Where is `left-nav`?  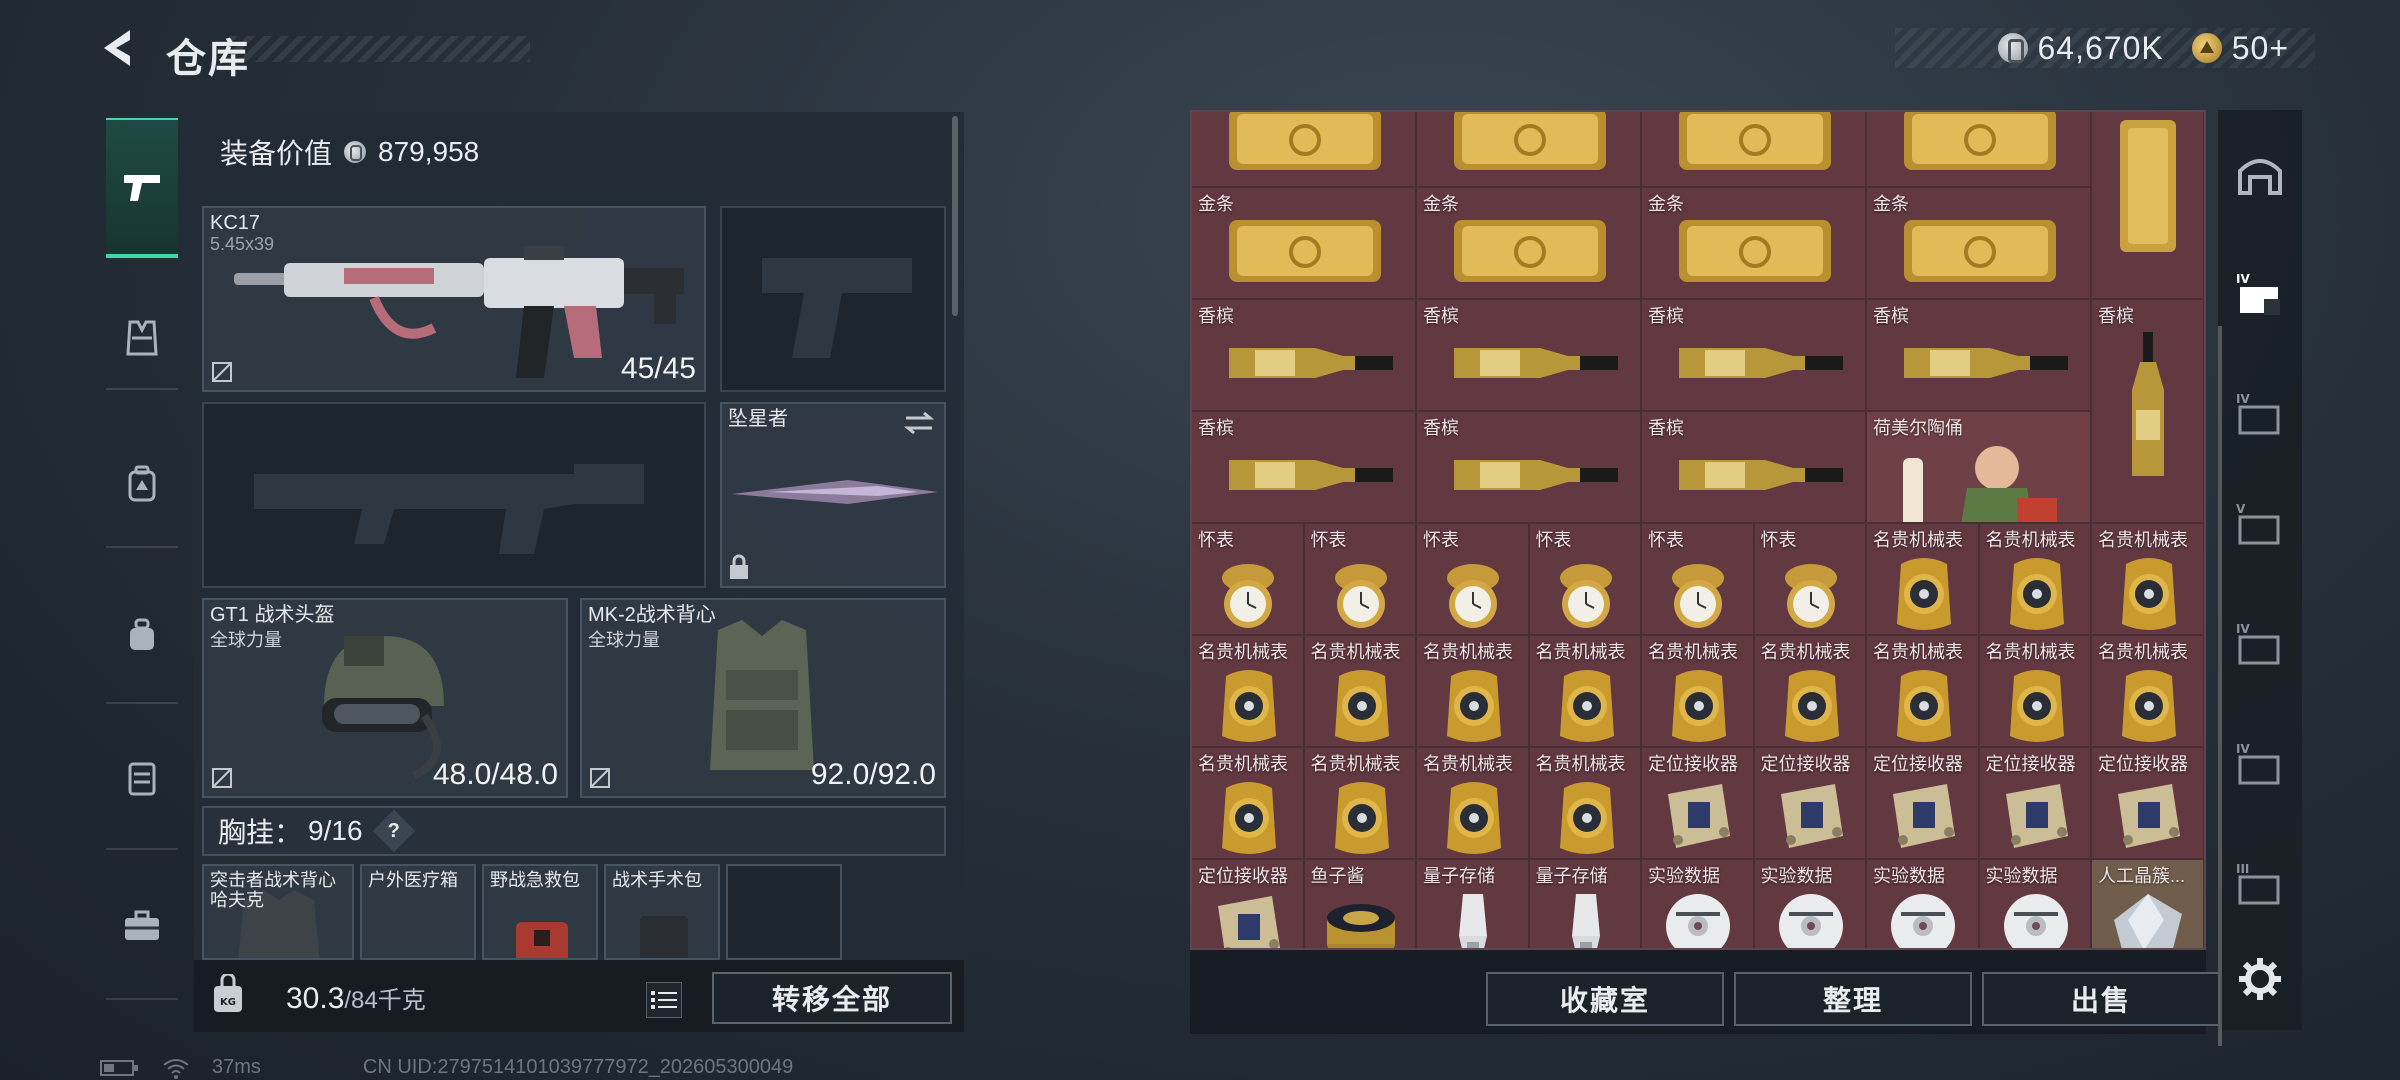 left-nav is located at coordinates (144, 558).